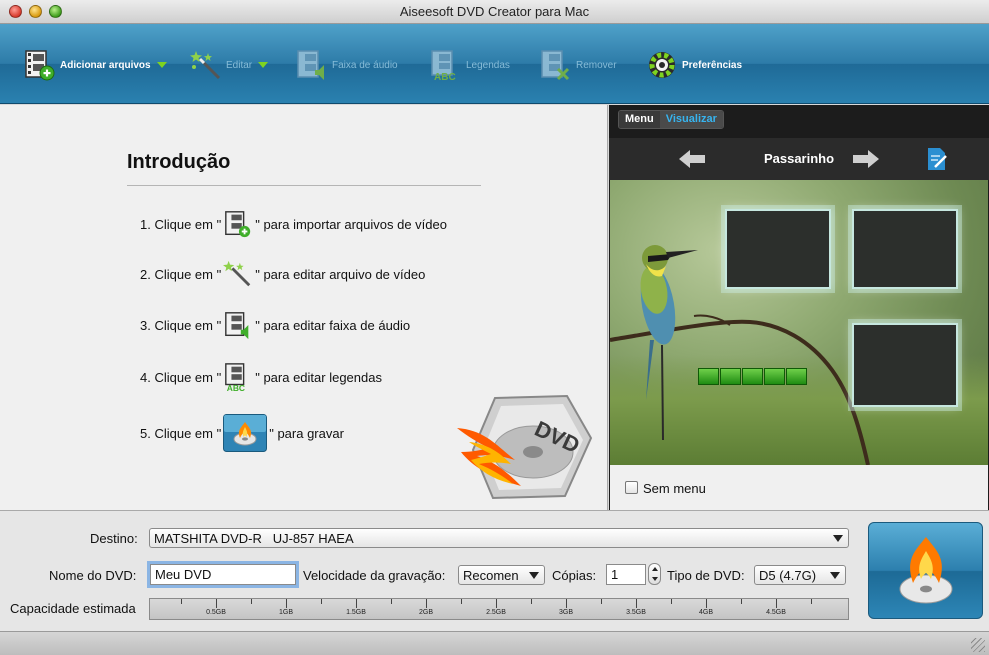 Image resolution: width=989 pixels, height=655 pixels. I want to click on capacity-tick-label: 4GB, so click(706, 612).